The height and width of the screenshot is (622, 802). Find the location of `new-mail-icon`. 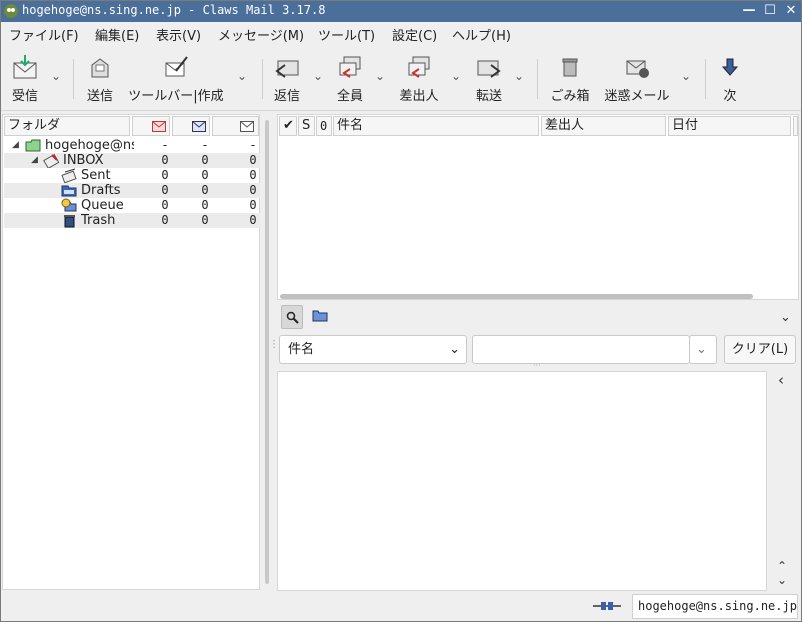

new-mail-icon is located at coordinates (159, 126).